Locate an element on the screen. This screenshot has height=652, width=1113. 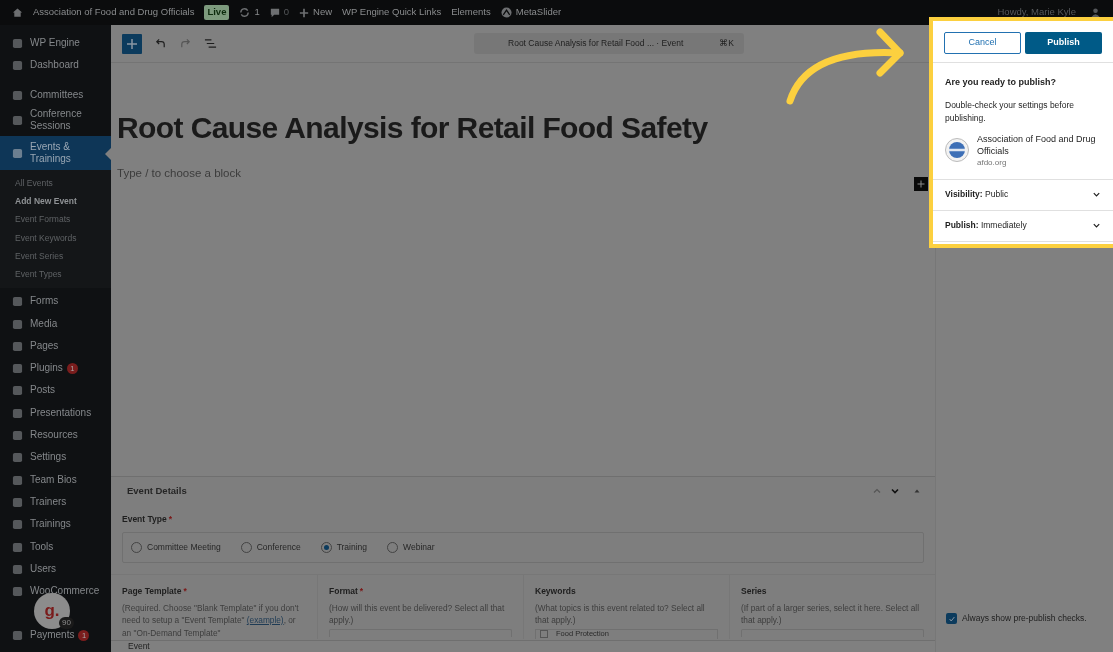
cancel-button: Cancel is located at coordinates (983, 43).